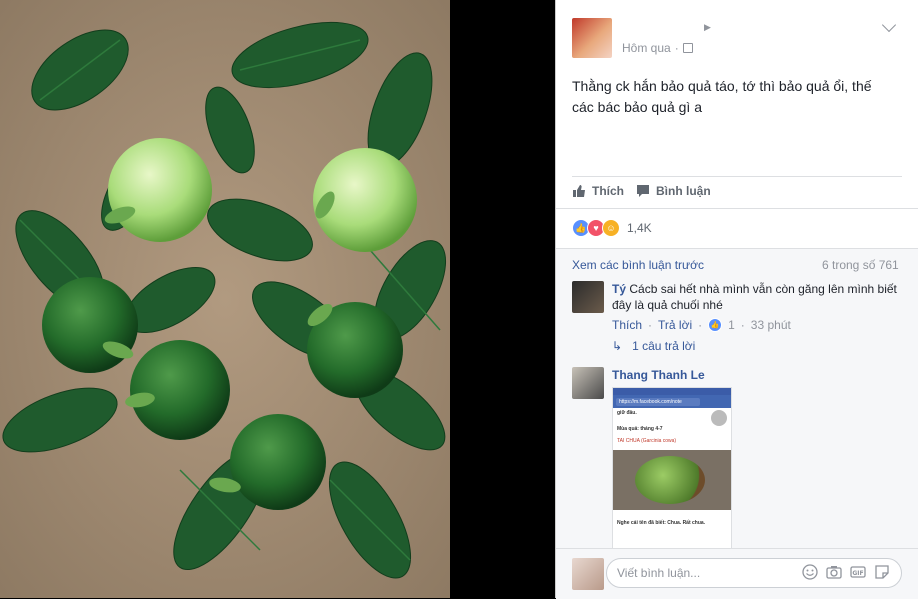 The image size is (918, 599). I want to click on phone-fruit-photo, so click(672, 480).